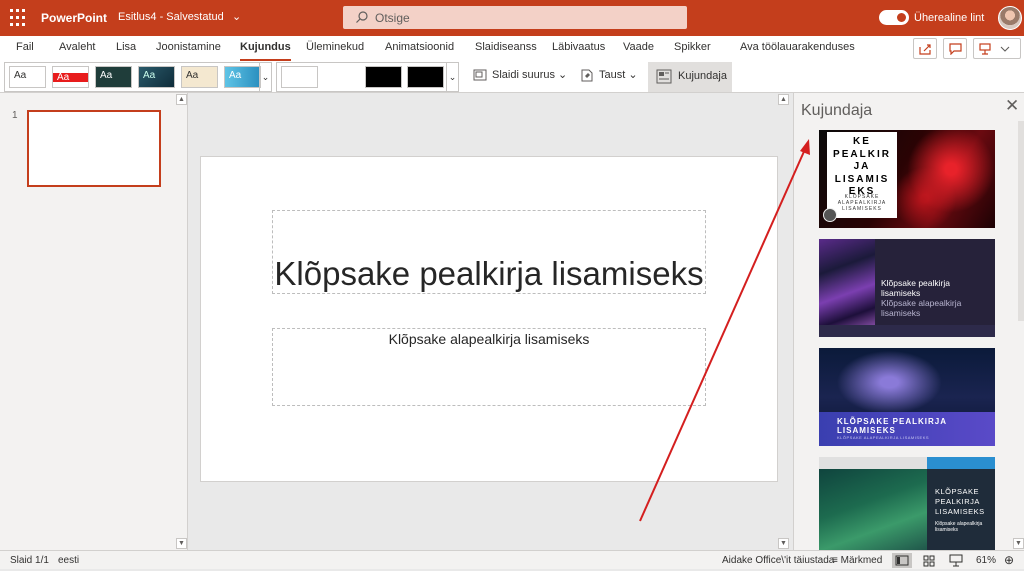 Image resolution: width=1024 pixels, height=571 pixels. Describe the element at coordinates (27, 77) in the screenshot. I see `theme-office: Aa` at that location.